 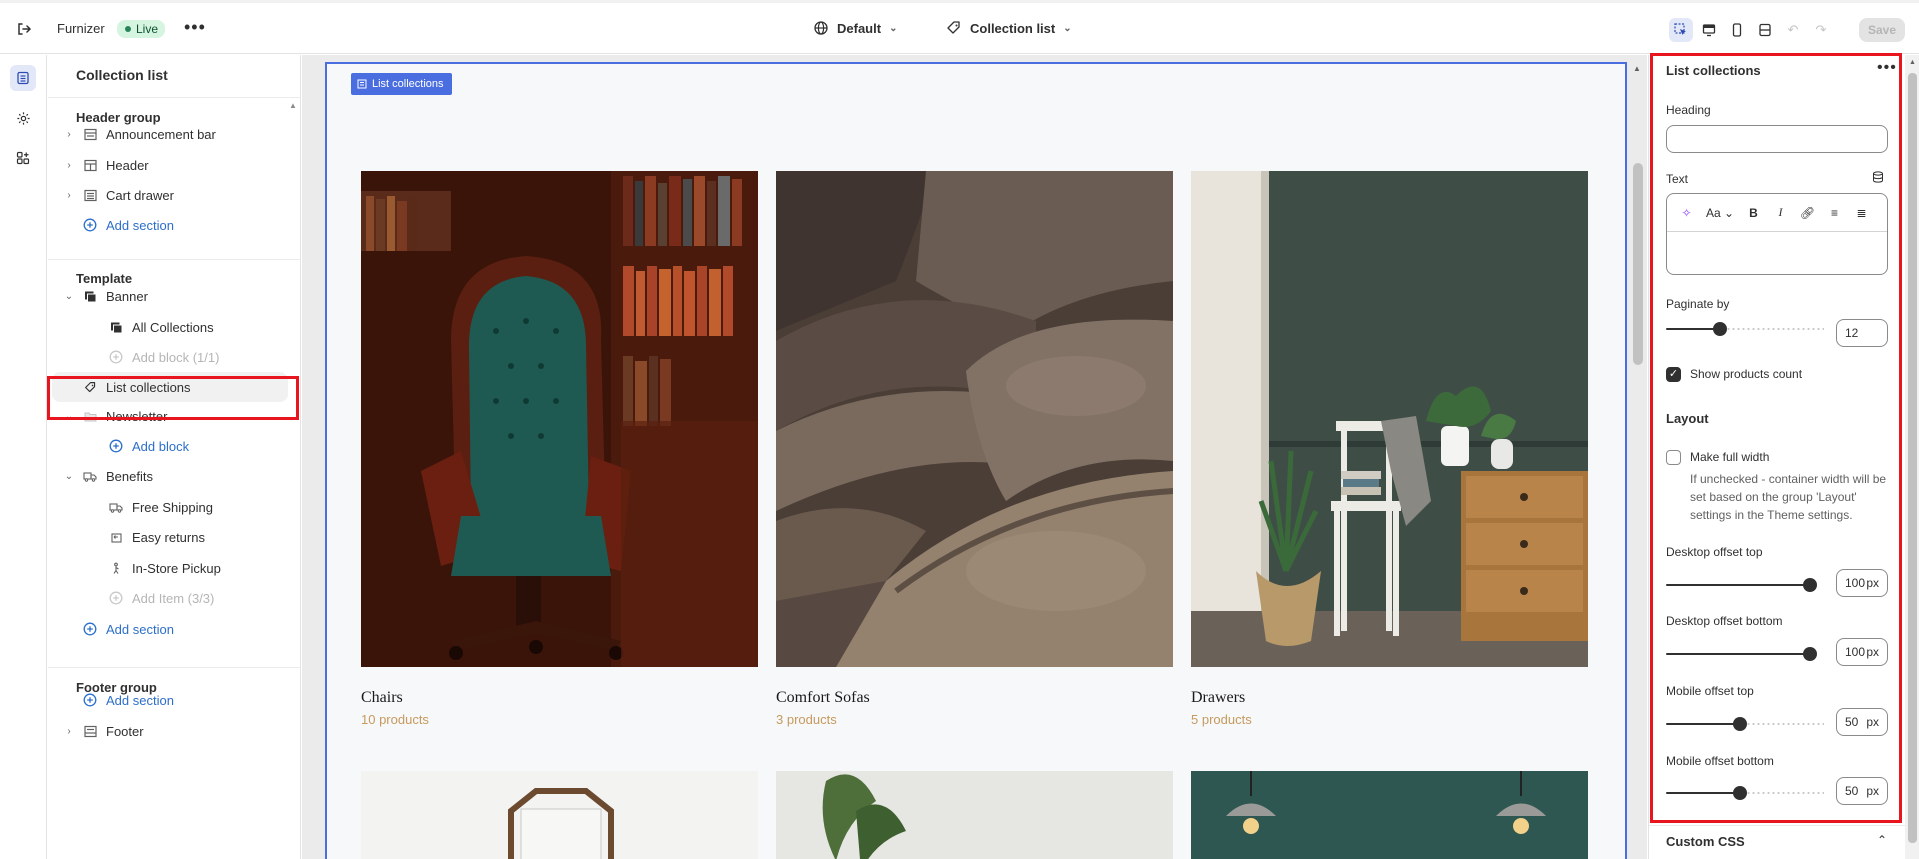 What do you see at coordinates (1765, 30) in the screenshot?
I see `fullscreen-icon` at bounding box center [1765, 30].